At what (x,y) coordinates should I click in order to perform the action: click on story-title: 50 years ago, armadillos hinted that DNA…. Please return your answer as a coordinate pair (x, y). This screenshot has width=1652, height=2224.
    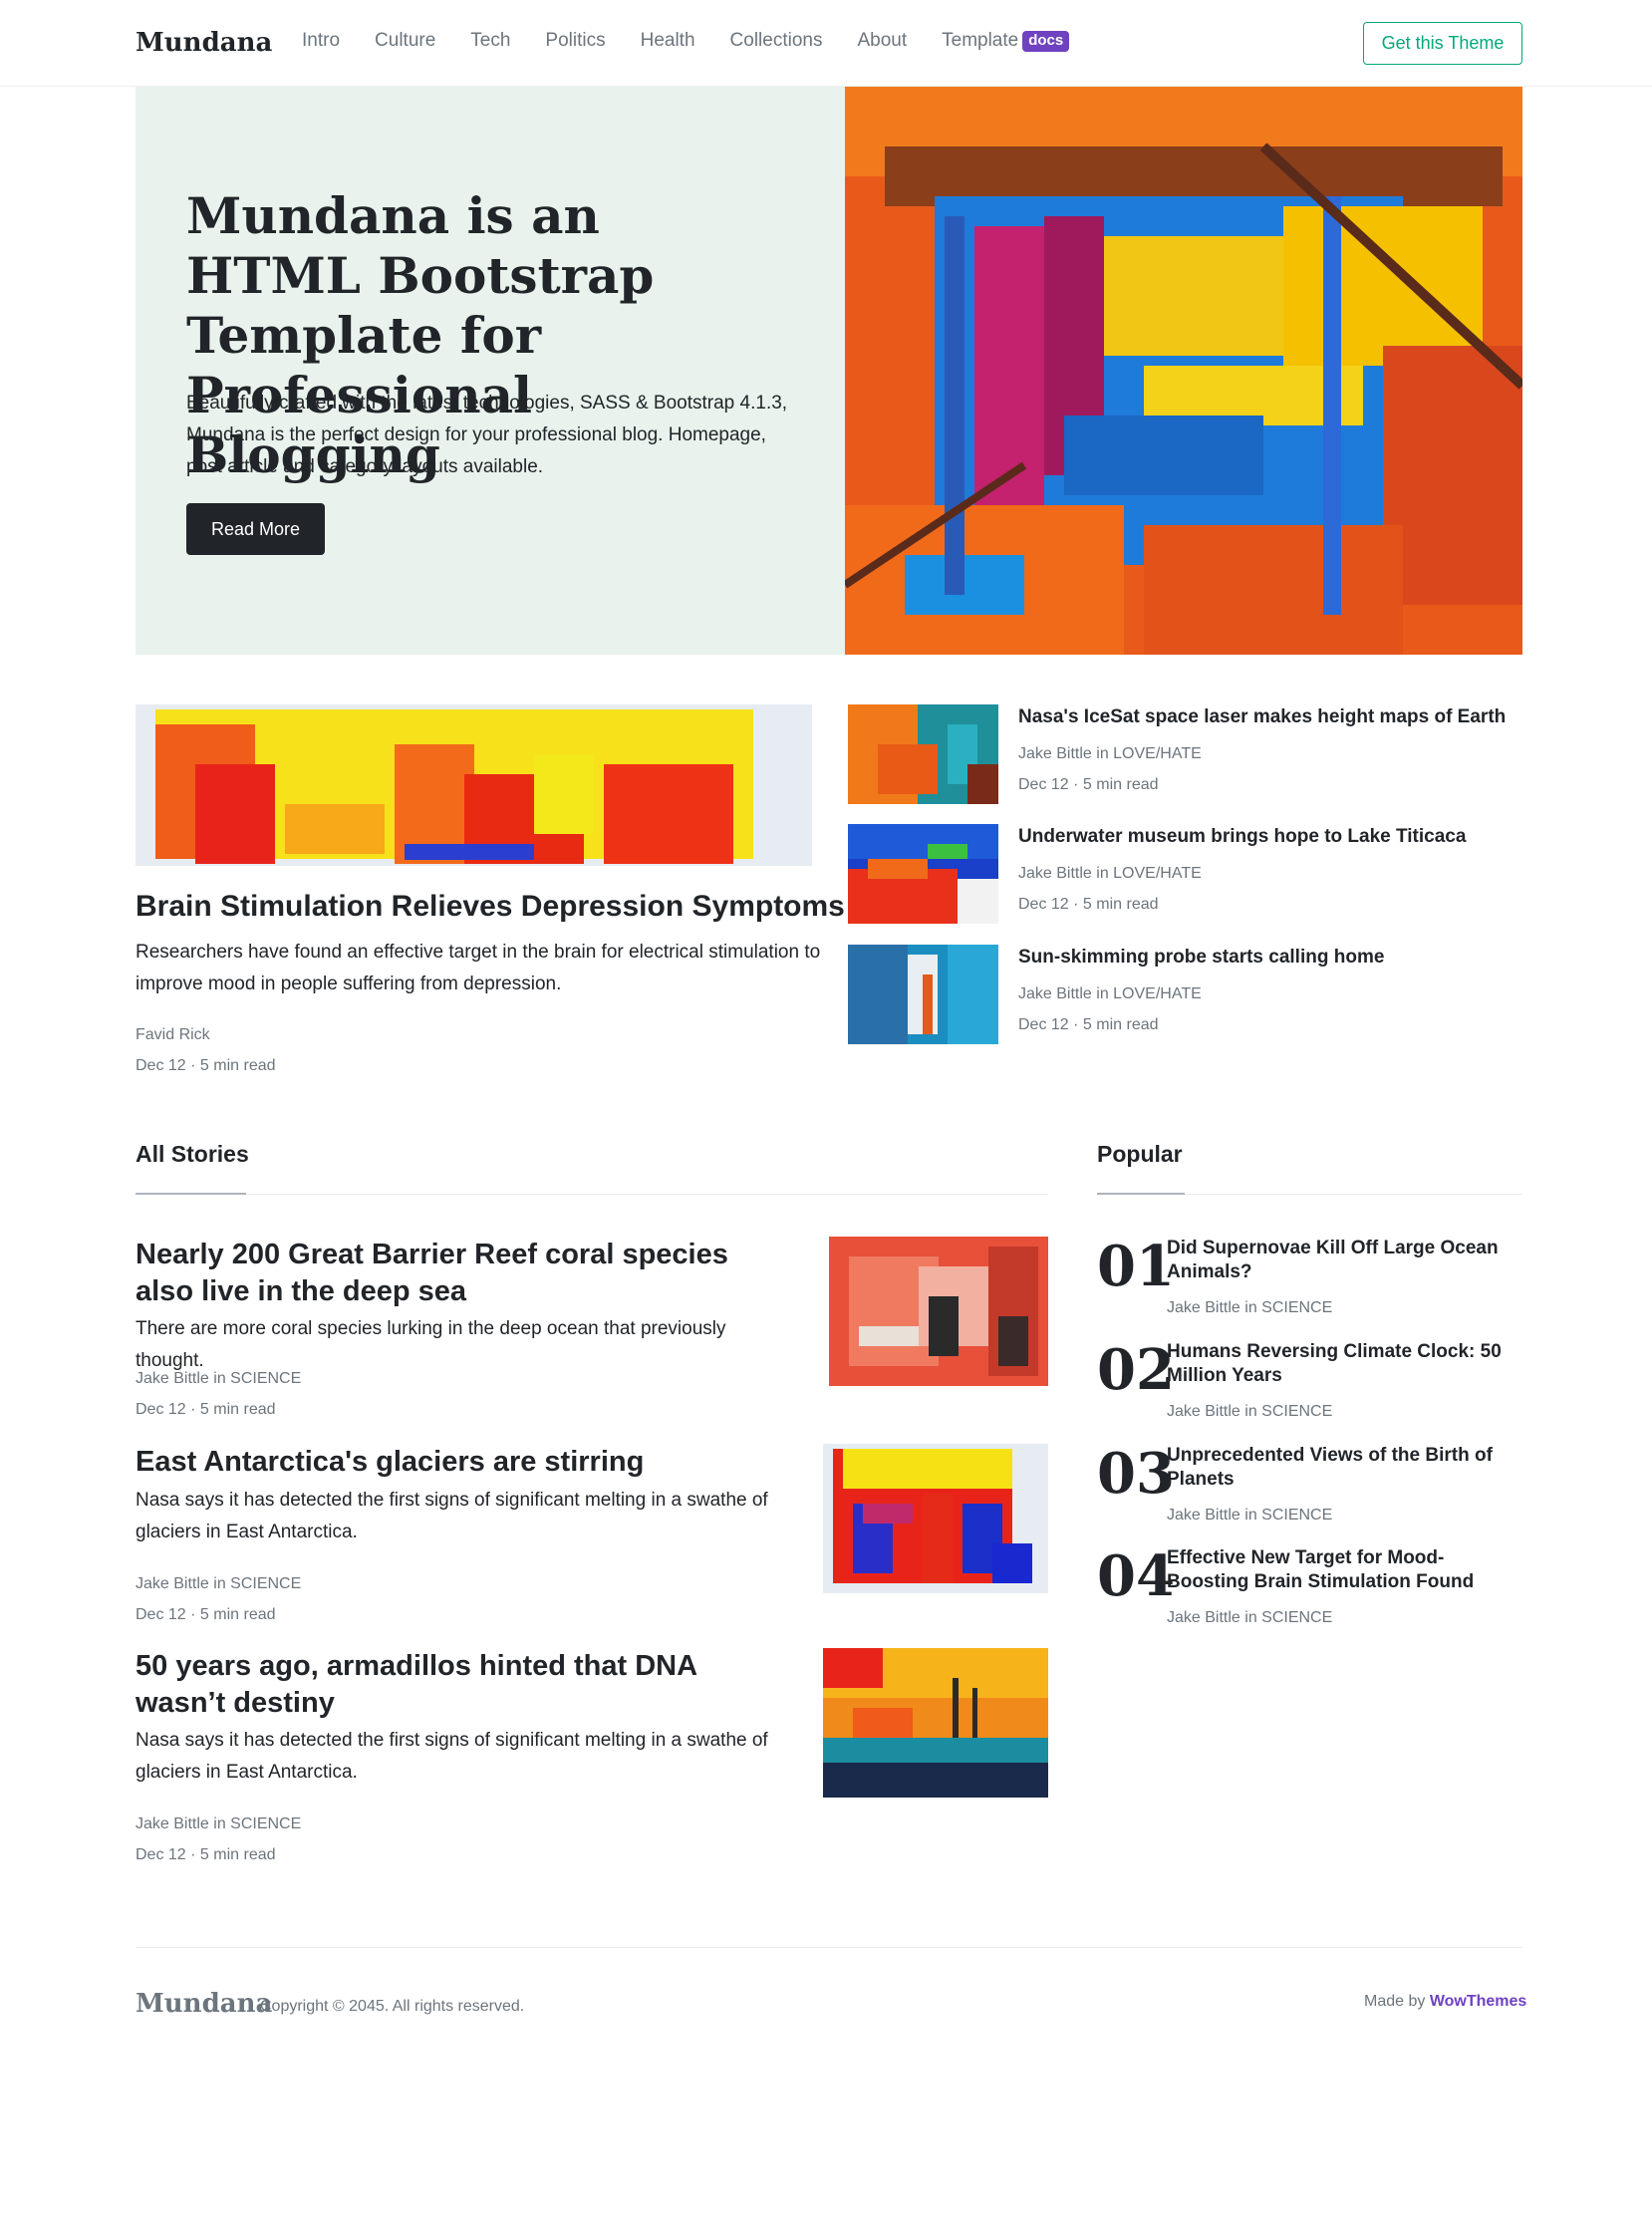
    Looking at the image, I should click on (464, 1685).